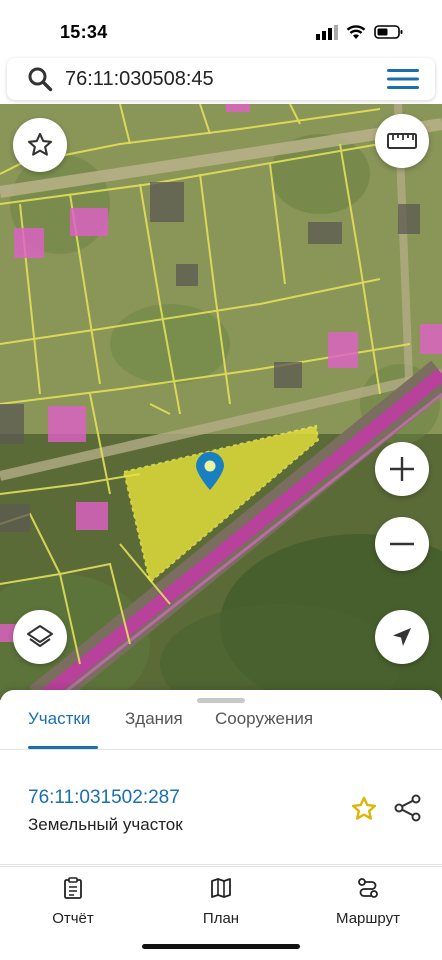 The width and height of the screenshot is (442, 960). I want to click on share-icon, so click(408, 808).